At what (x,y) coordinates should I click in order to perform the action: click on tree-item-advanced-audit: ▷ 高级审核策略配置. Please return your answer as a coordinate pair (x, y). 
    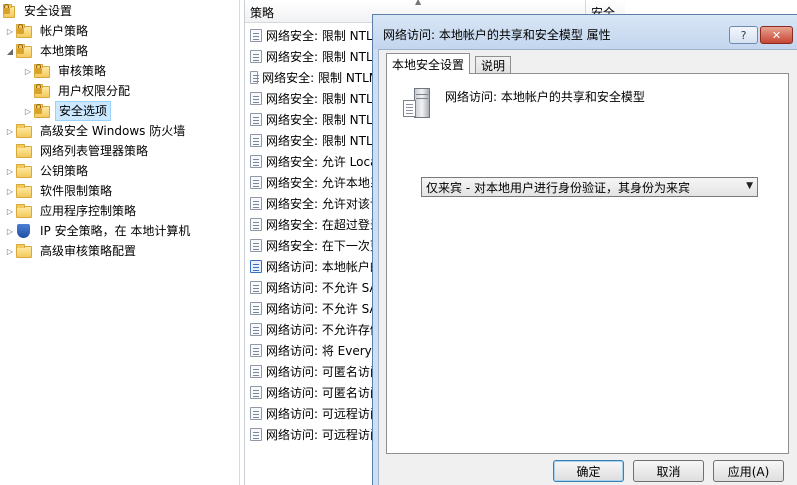
    Looking at the image, I should click on (71, 251).